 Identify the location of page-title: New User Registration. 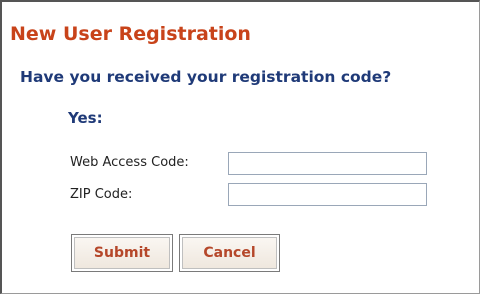
(130, 34).